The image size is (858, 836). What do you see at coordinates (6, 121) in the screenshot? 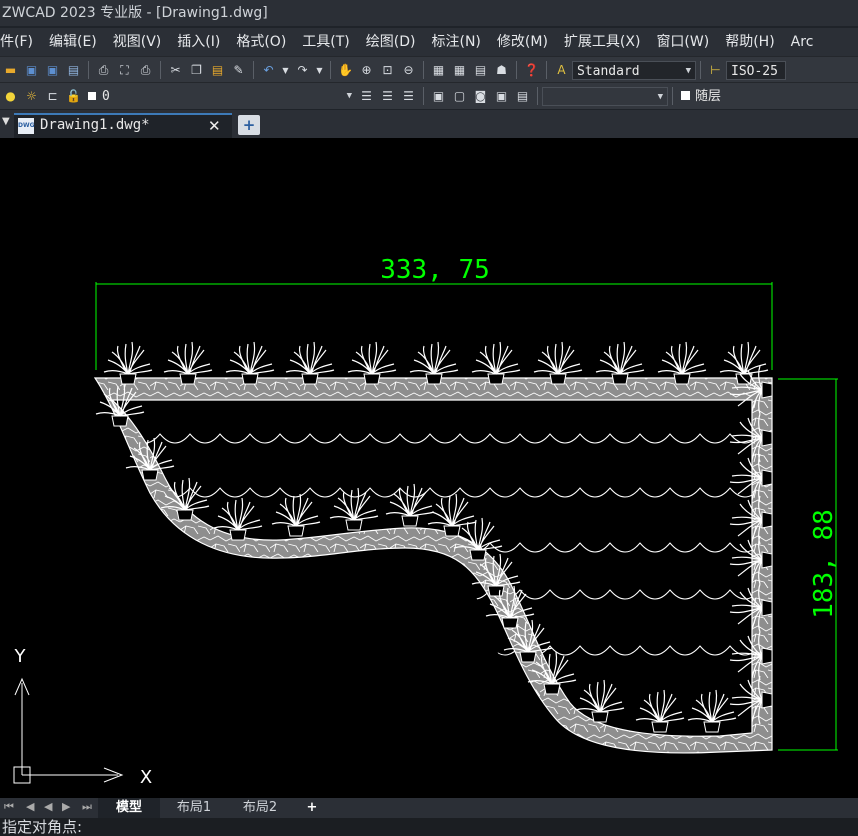
I see `tab-list-dropdown-icon: ▼` at bounding box center [6, 121].